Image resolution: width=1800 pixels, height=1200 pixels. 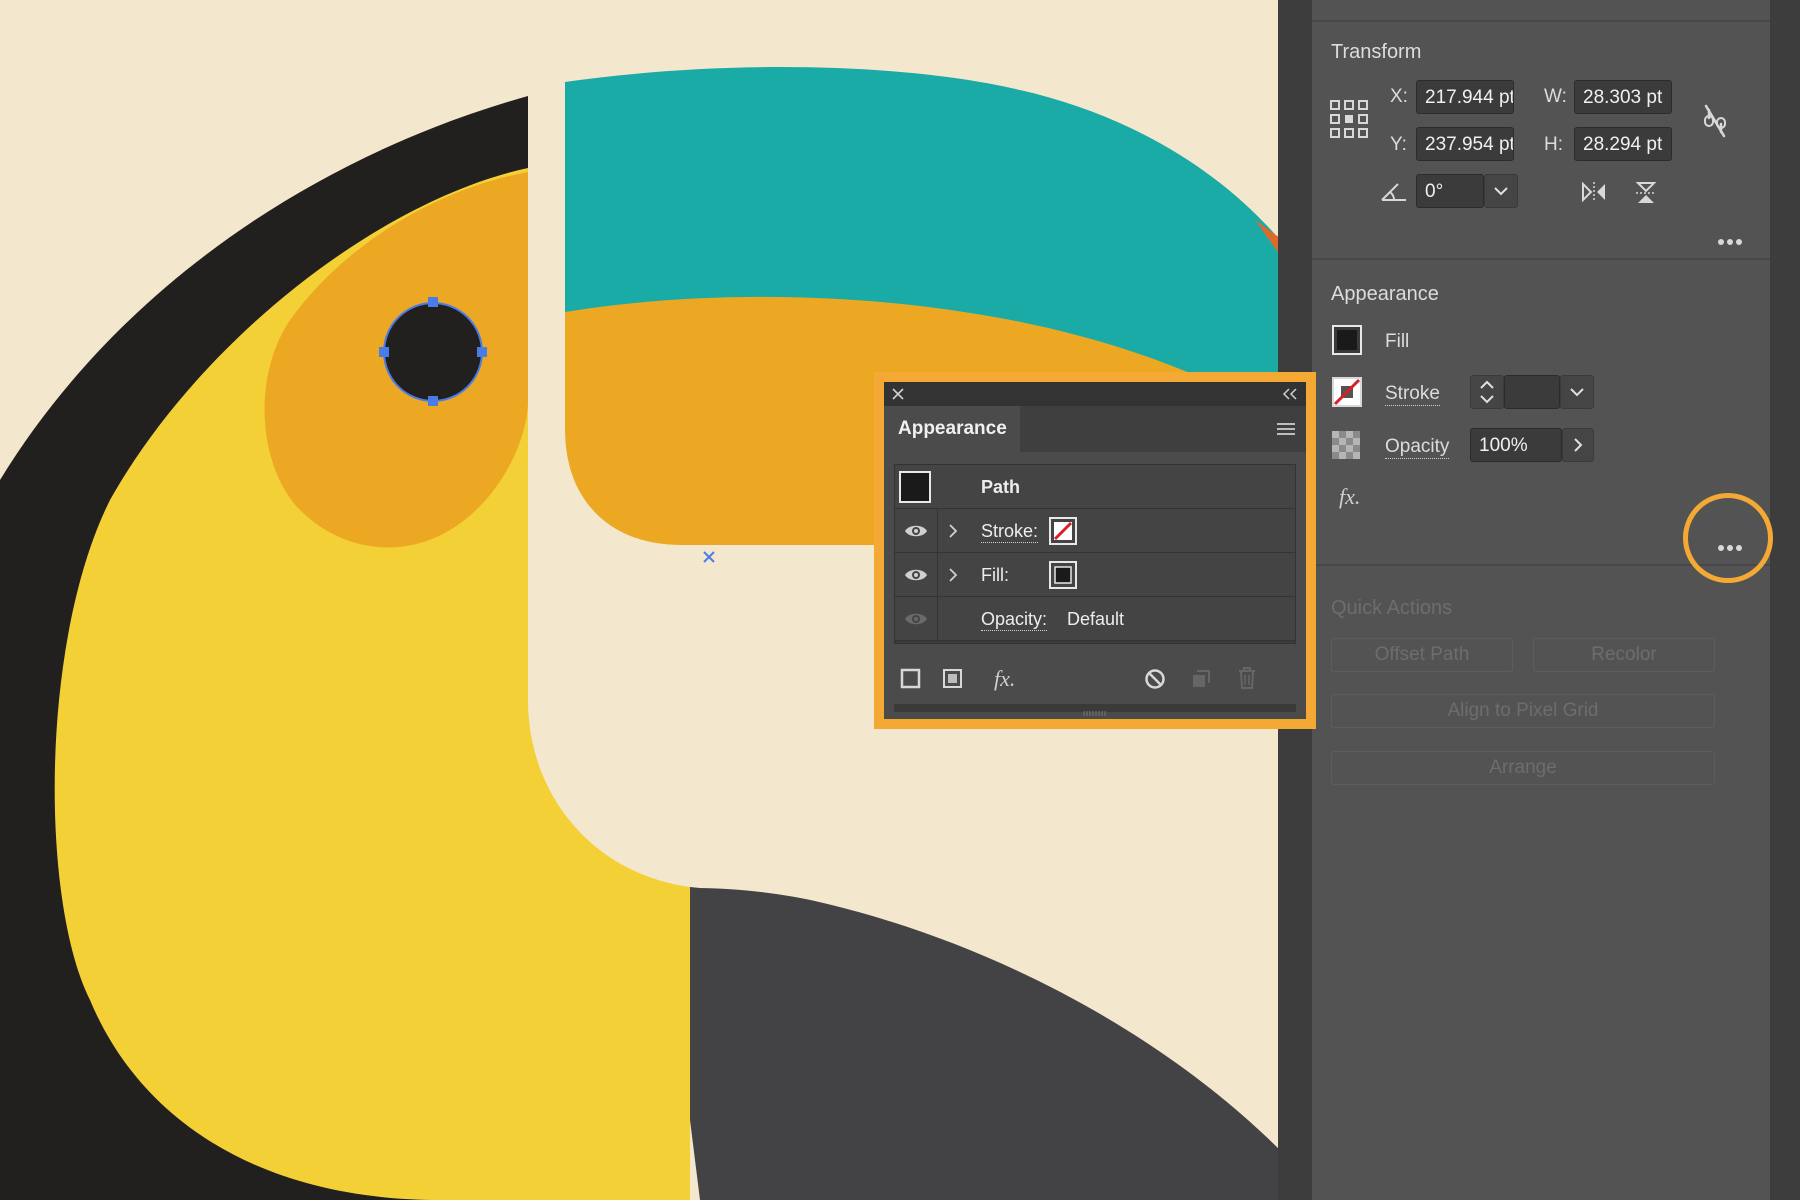 I want to click on stroke-weight-field, so click(x=1532, y=392).